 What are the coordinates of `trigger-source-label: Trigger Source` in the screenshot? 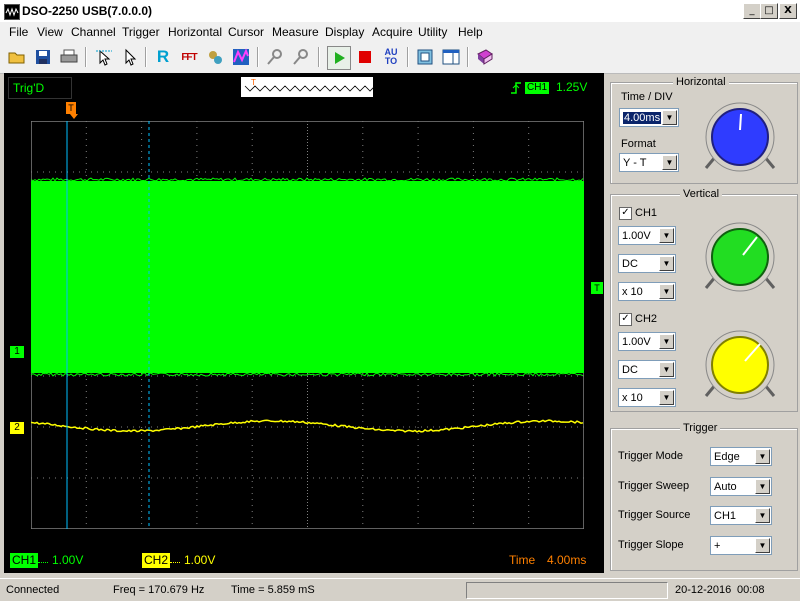 It's located at (654, 515).